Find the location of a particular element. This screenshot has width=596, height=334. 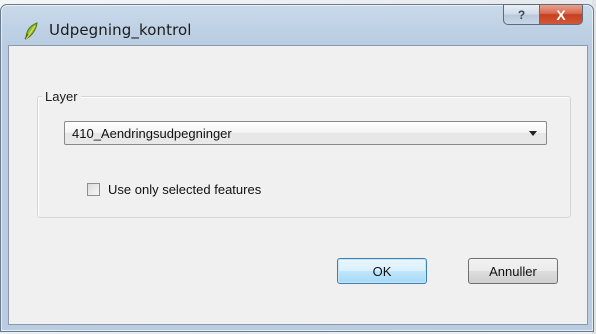

close-icon: X is located at coordinates (561, 14).